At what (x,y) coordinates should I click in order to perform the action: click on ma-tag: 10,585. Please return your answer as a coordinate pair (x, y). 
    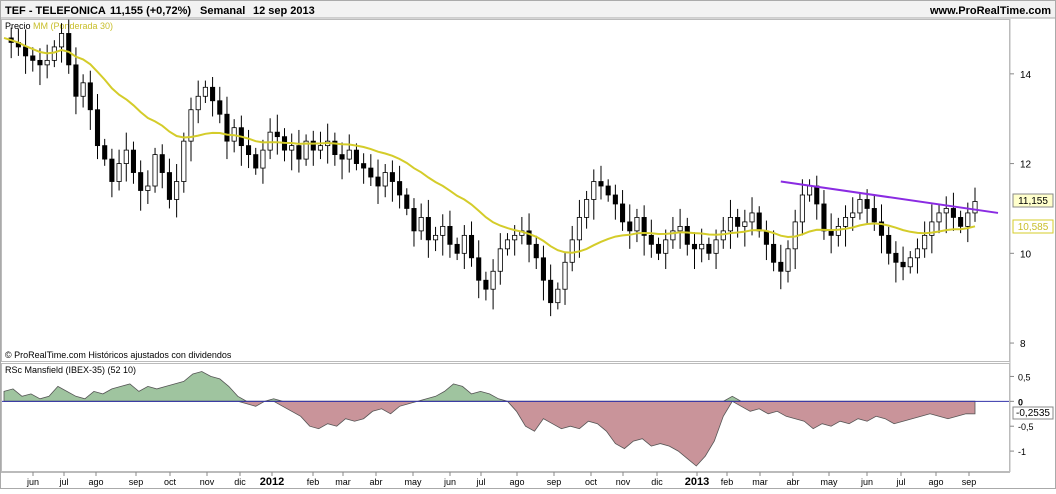
    Looking at the image, I should click on (1033, 226).